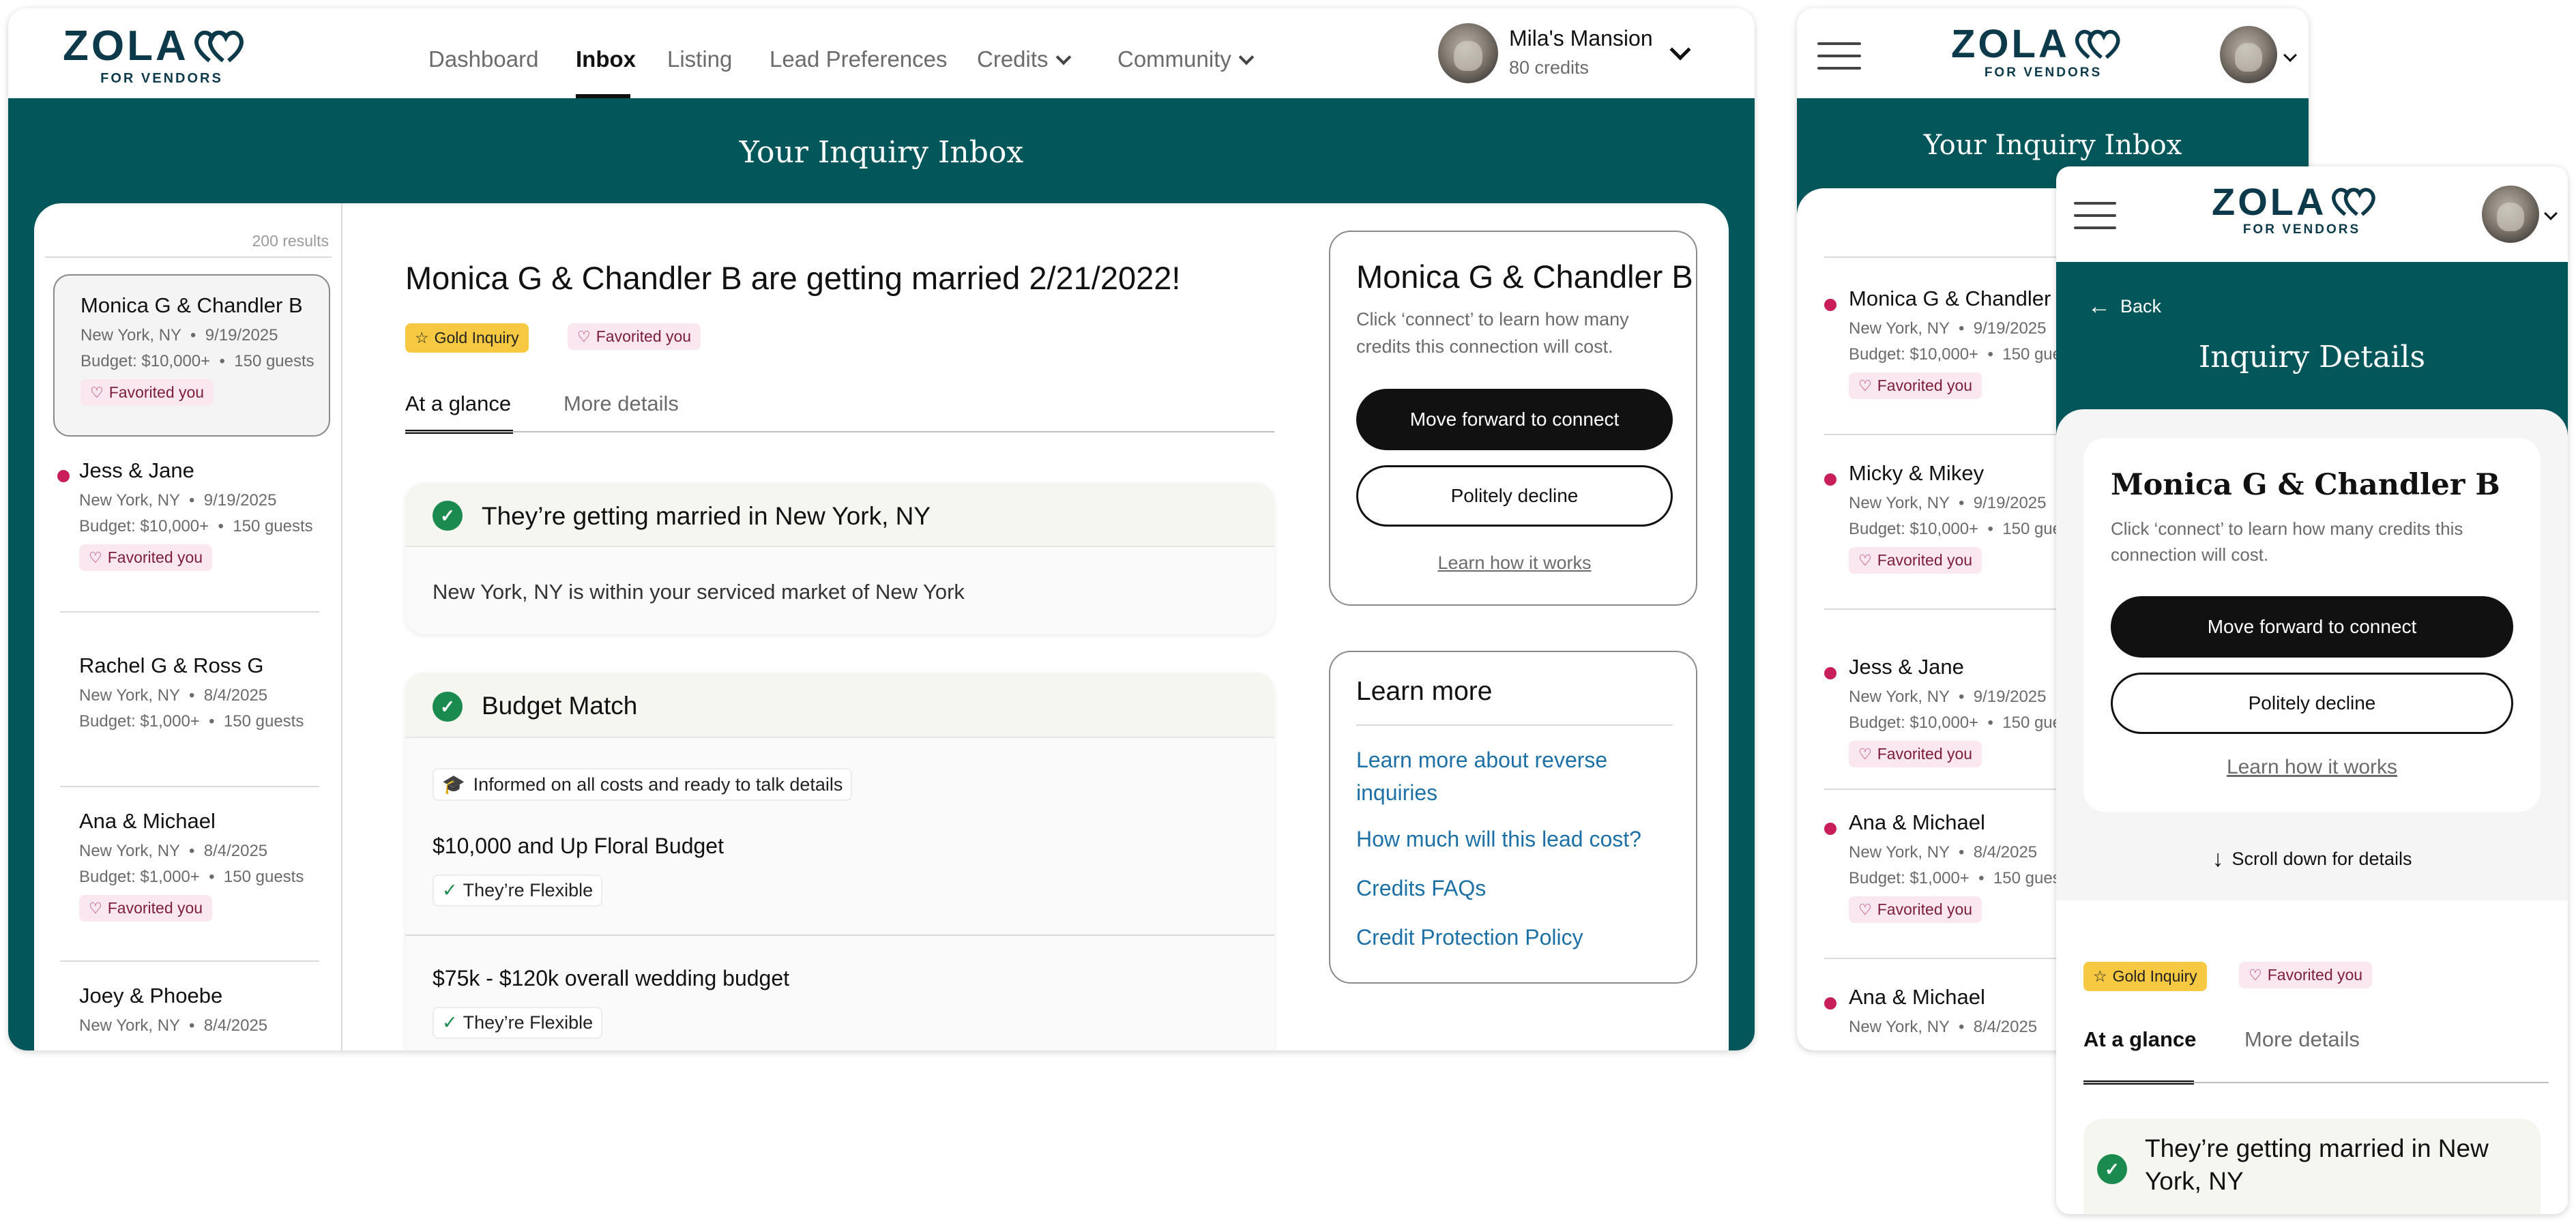  I want to click on list-item-name: Rachel G & Ross G, so click(171, 665).